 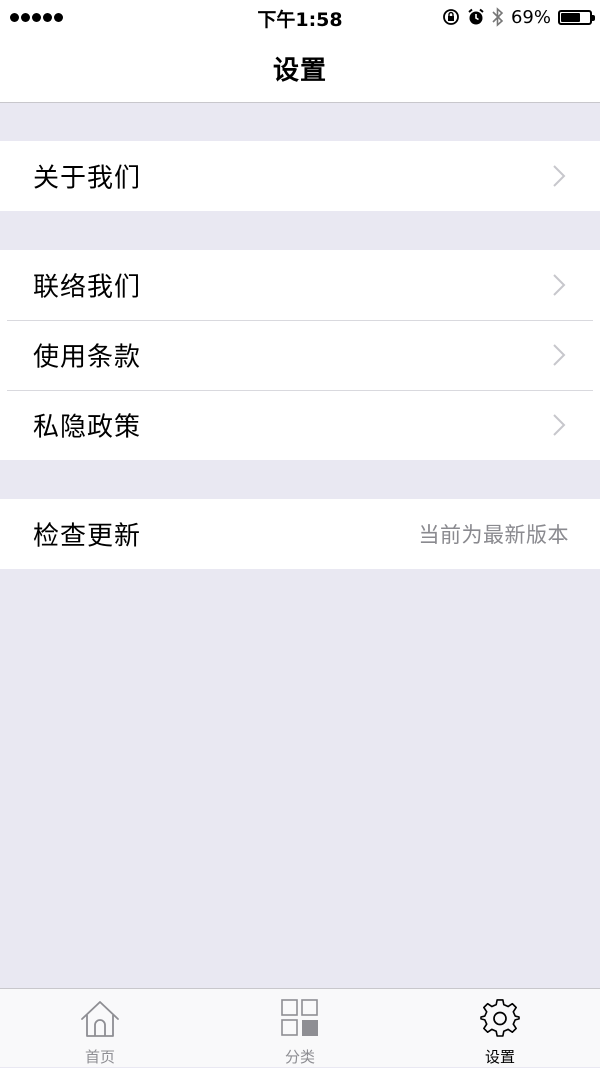 I want to click on settings-group-update: 检查更新 当前为最新版本, so click(x=300, y=534).